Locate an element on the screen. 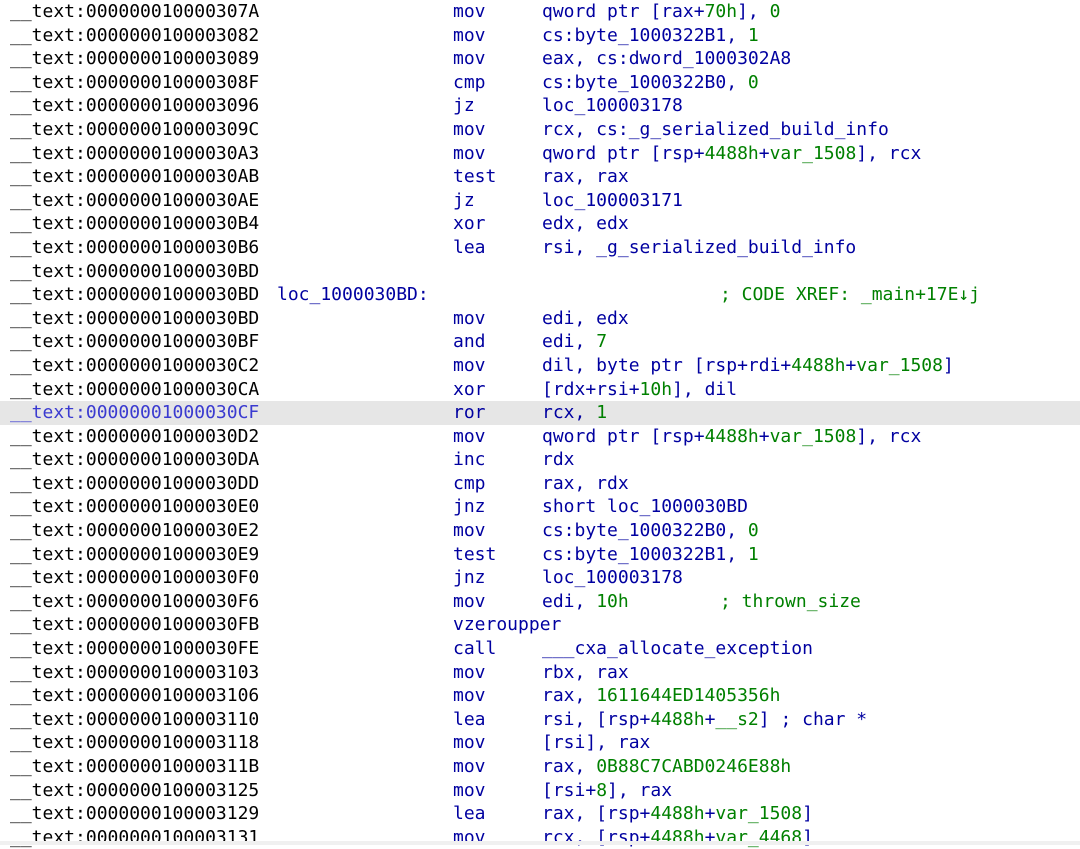  operands: dil, byte ptr [rsp+rdi+4488h+var_1508] is located at coordinates (748, 366).